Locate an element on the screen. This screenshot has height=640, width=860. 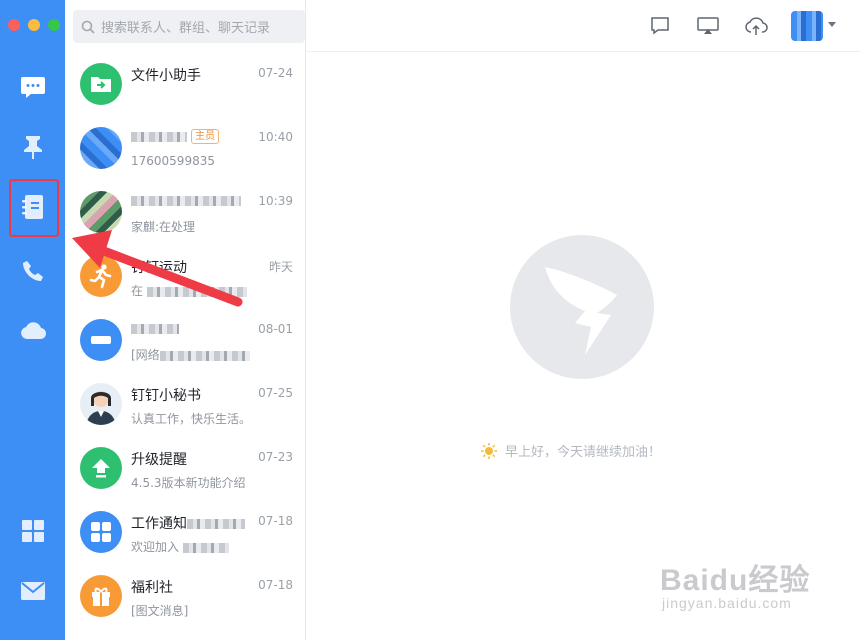
search-input: 搜索联系人、群组、聊天记录 is located at coordinates (189, 26).